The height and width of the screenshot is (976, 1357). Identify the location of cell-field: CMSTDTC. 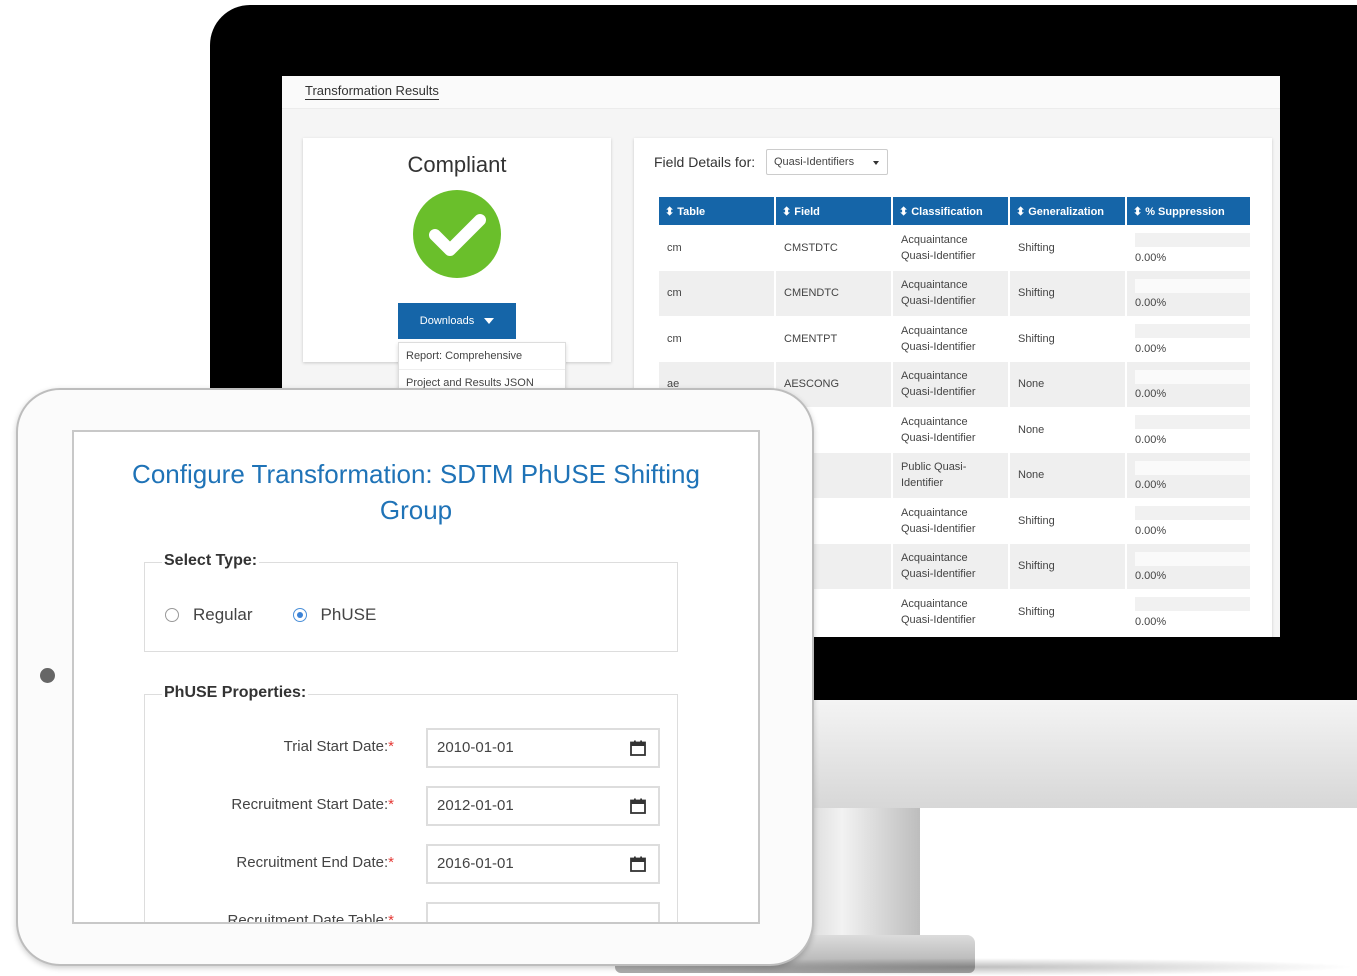
(833, 248).